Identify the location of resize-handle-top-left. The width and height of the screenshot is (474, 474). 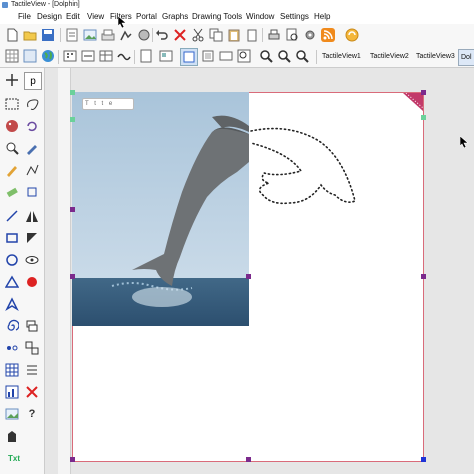
(72, 92).